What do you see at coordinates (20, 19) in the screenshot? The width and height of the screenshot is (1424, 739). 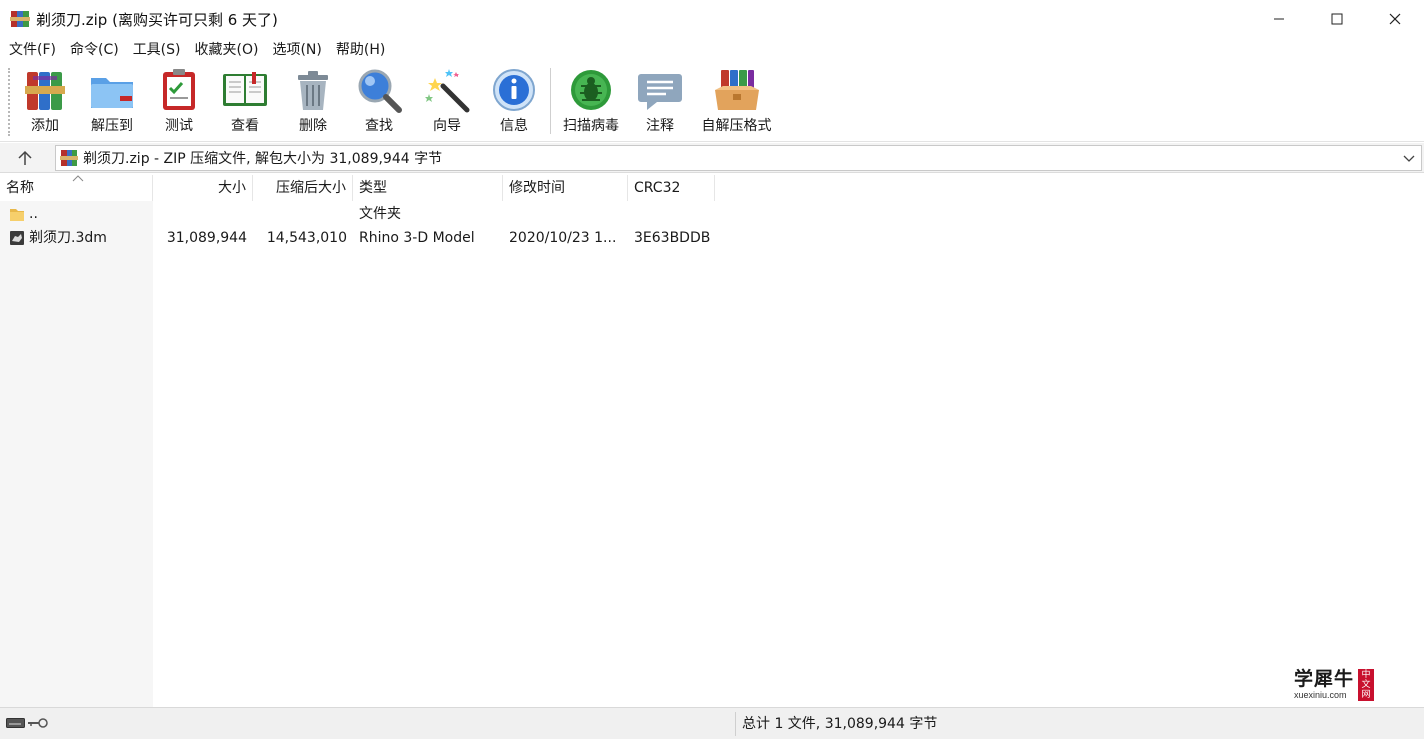 I see `winrar-app-icon` at bounding box center [20, 19].